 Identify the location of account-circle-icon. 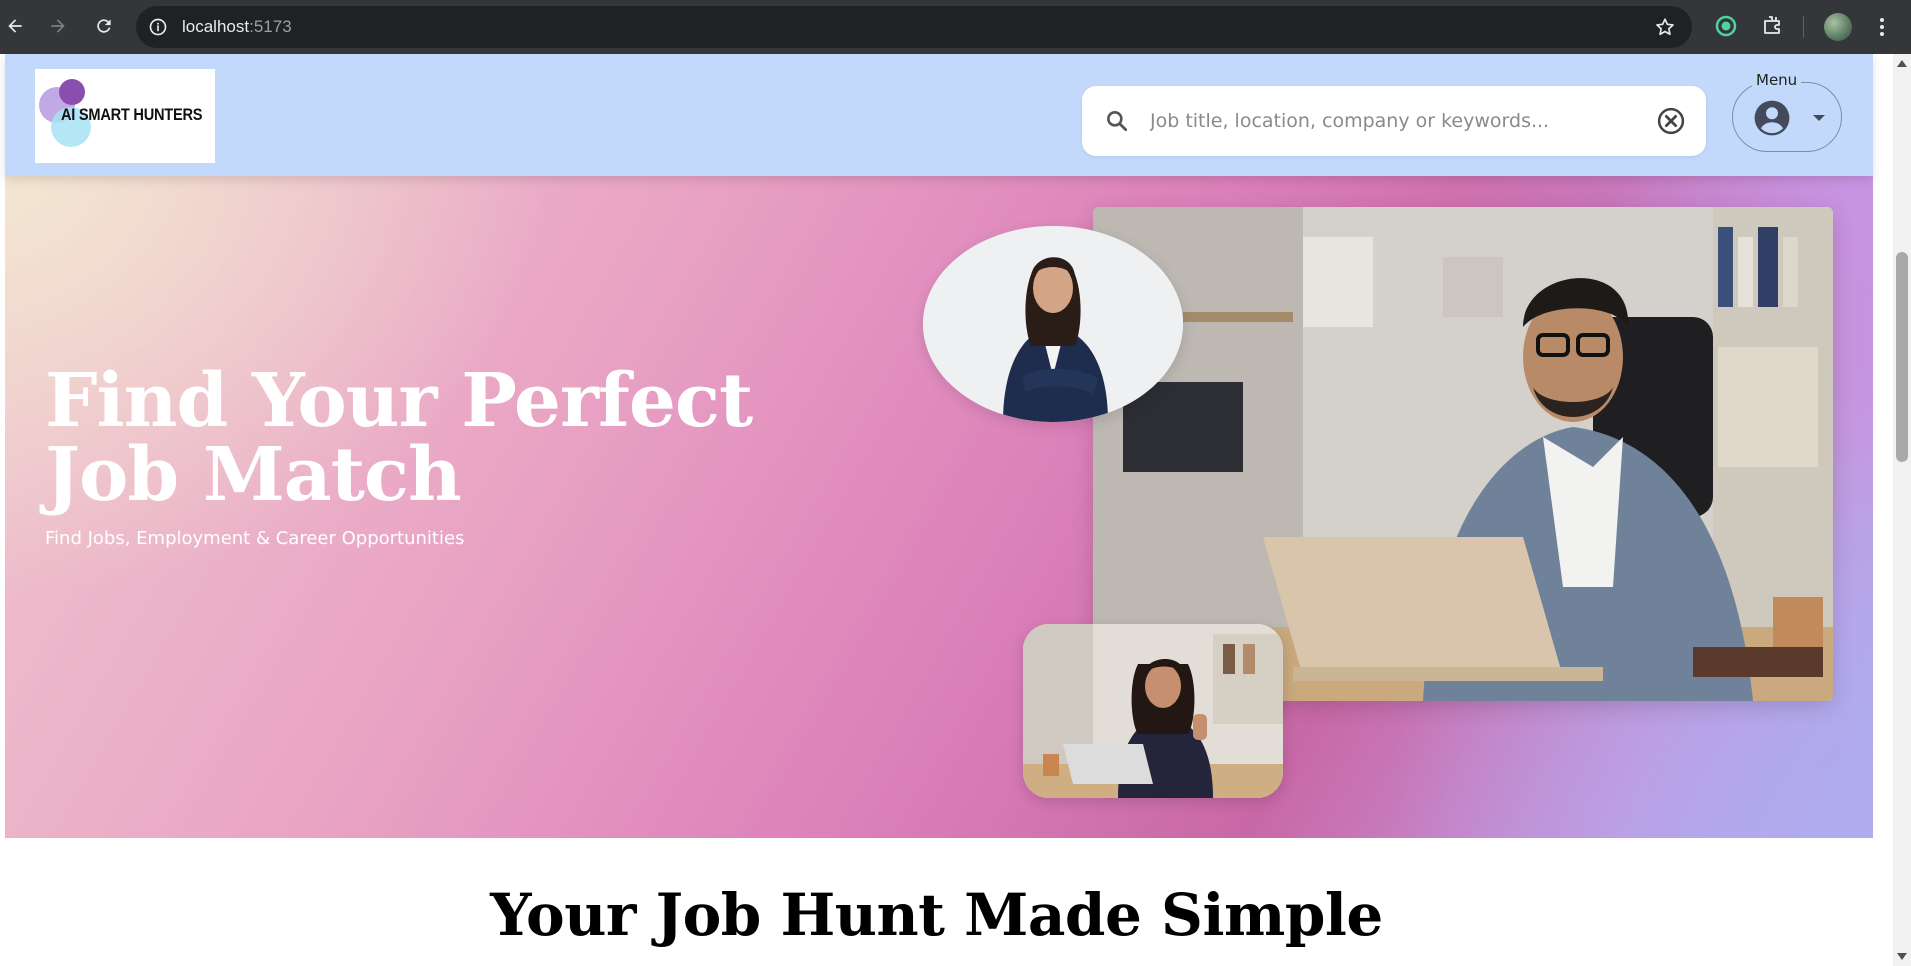
(1772, 118).